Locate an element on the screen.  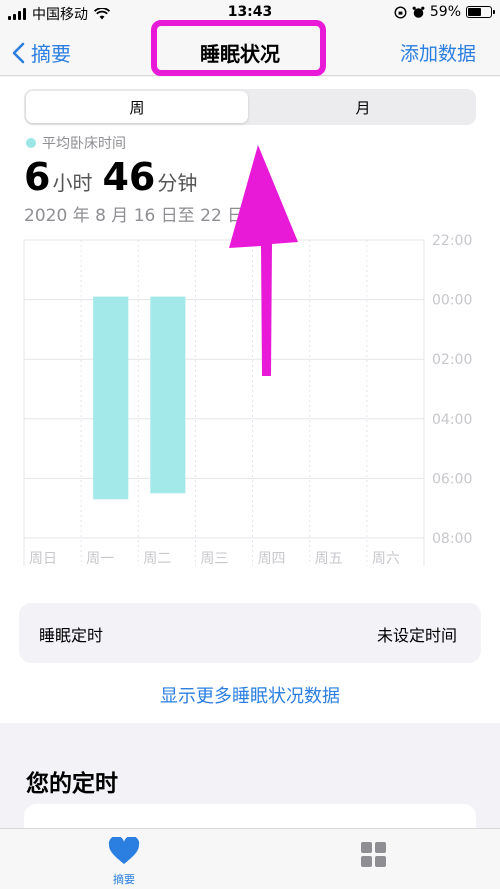
x-tick-label: 周二 is located at coordinates (157, 559).